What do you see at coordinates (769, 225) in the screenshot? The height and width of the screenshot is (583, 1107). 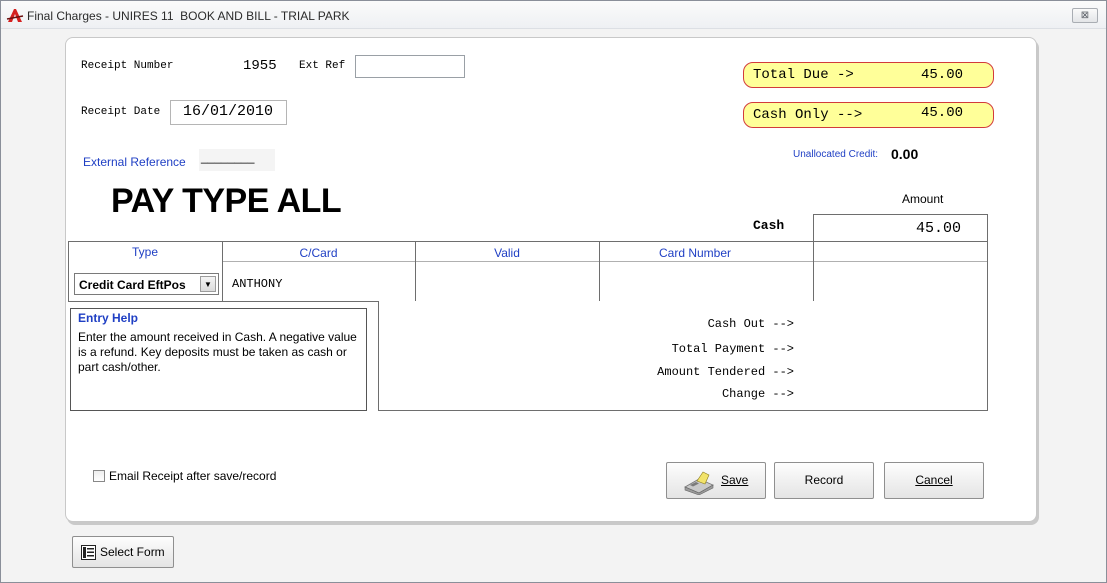 I see `cash-label: Cash` at bounding box center [769, 225].